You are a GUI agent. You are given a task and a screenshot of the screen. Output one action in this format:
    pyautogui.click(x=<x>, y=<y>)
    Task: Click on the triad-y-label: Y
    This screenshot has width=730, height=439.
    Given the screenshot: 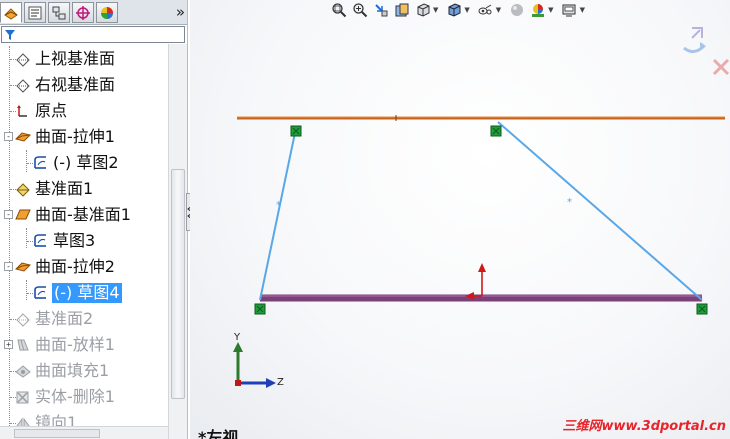 What is the action you would take?
    pyautogui.click(x=237, y=337)
    